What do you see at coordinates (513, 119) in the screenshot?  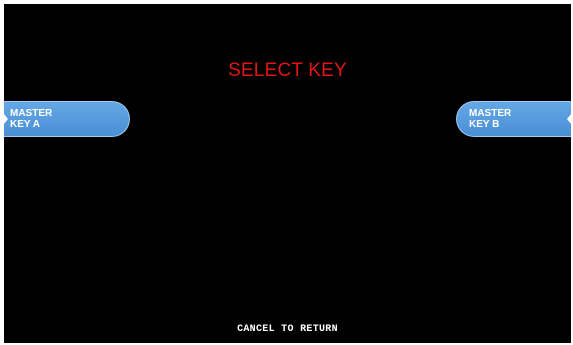 I see `master-key-b-button: MASTER KEY B` at bounding box center [513, 119].